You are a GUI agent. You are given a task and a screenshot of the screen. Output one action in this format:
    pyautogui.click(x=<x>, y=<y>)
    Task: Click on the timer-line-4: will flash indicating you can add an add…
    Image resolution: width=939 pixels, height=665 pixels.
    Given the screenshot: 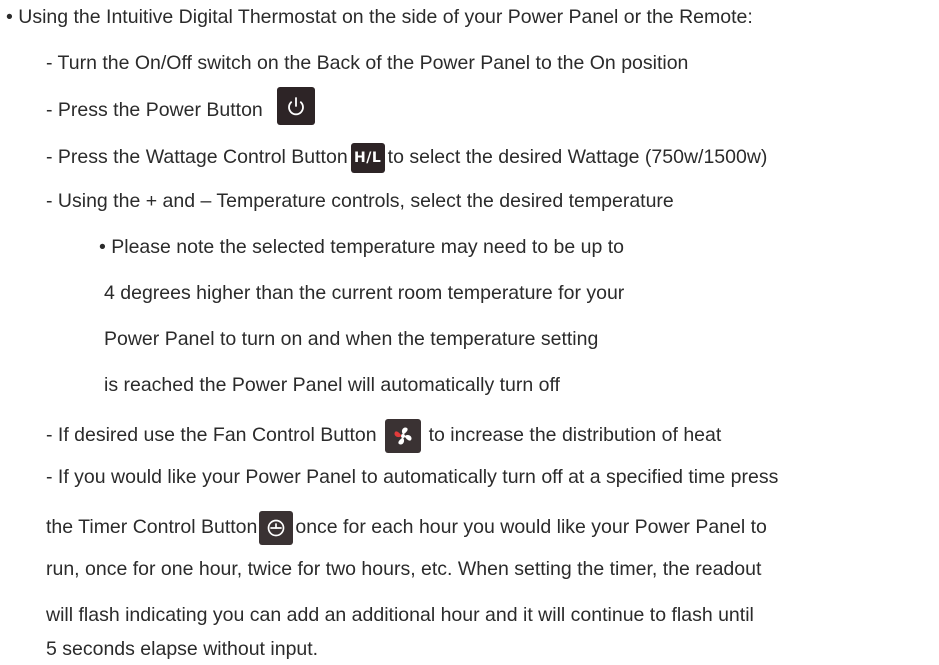 What is the action you would take?
    pyautogui.click(x=400, y=615)
    